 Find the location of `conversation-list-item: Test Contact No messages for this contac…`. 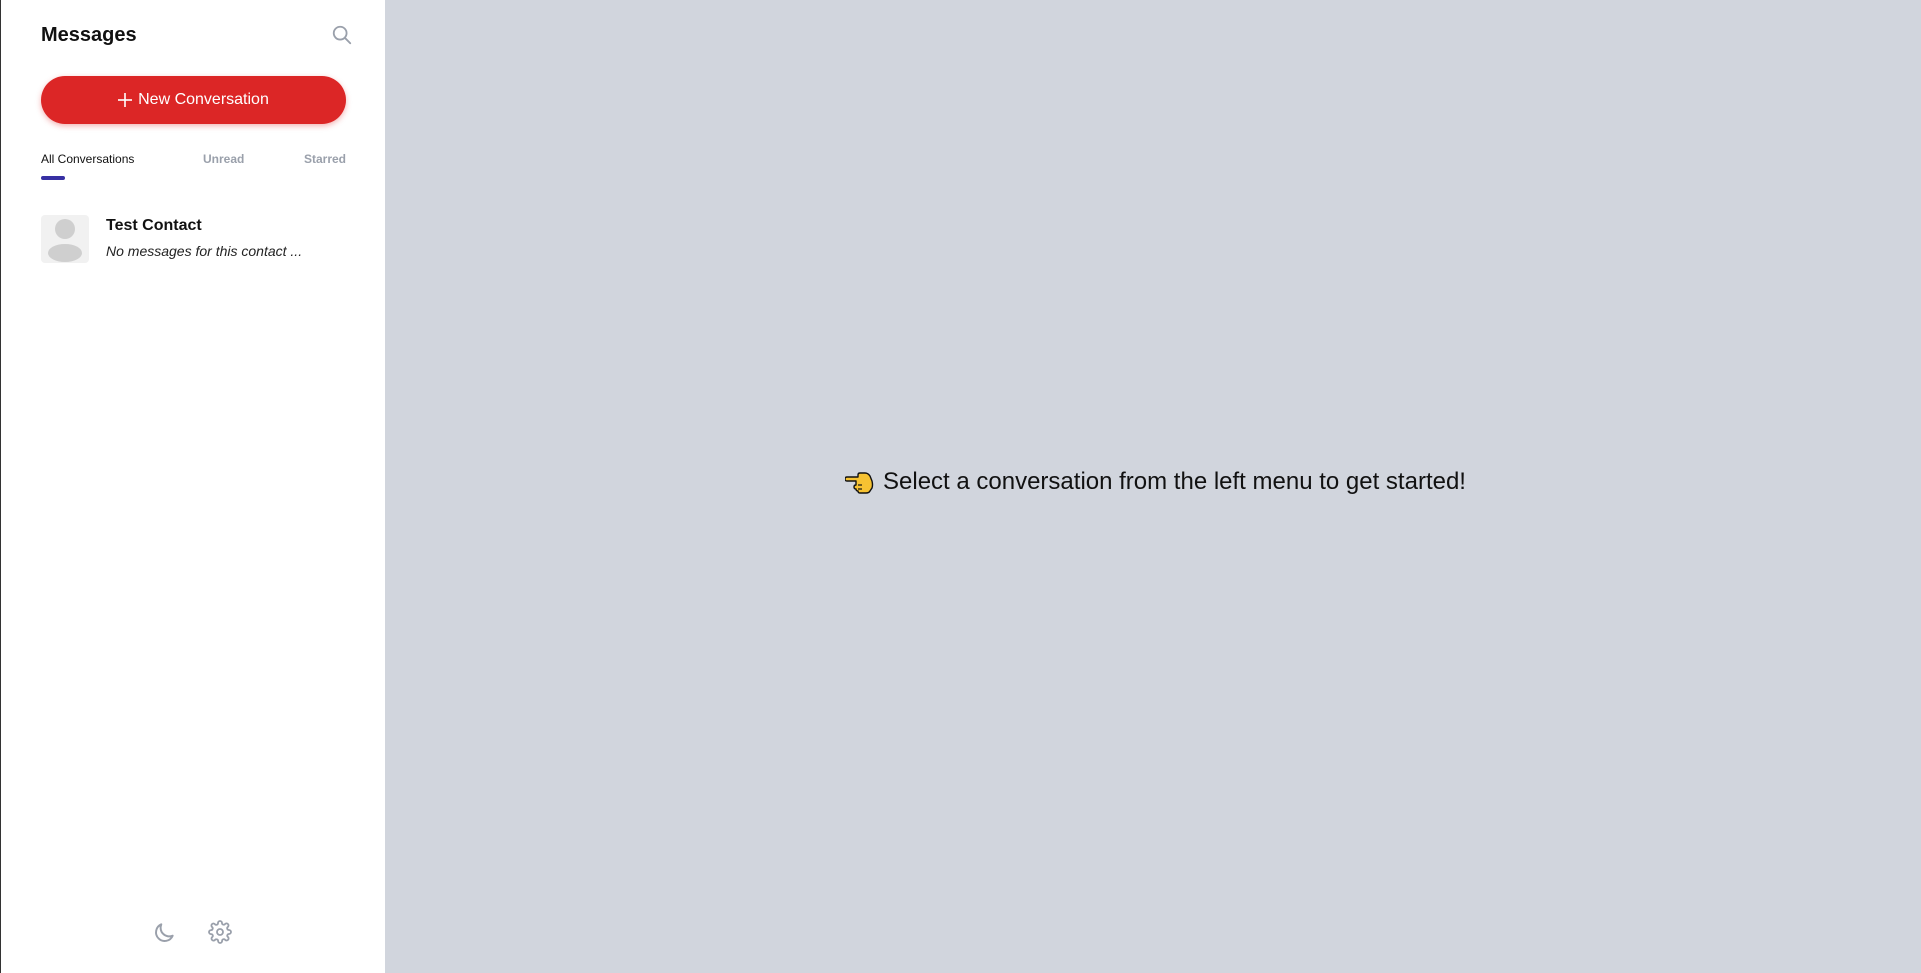

conversation-list-item: Test Contact No messages for this contac… is located at coordinates (193, 240).